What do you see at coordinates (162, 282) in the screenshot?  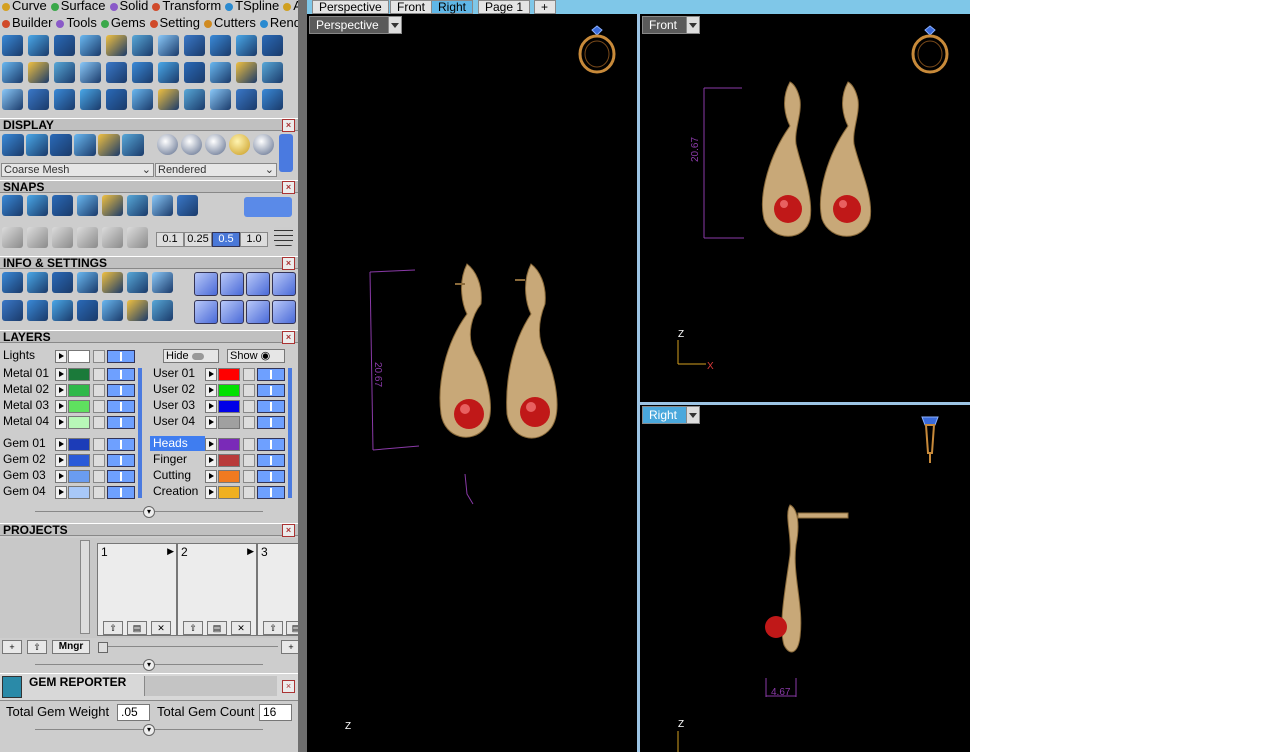 I see `info-tool-0-6-icon` at bounding box center [162, 282].